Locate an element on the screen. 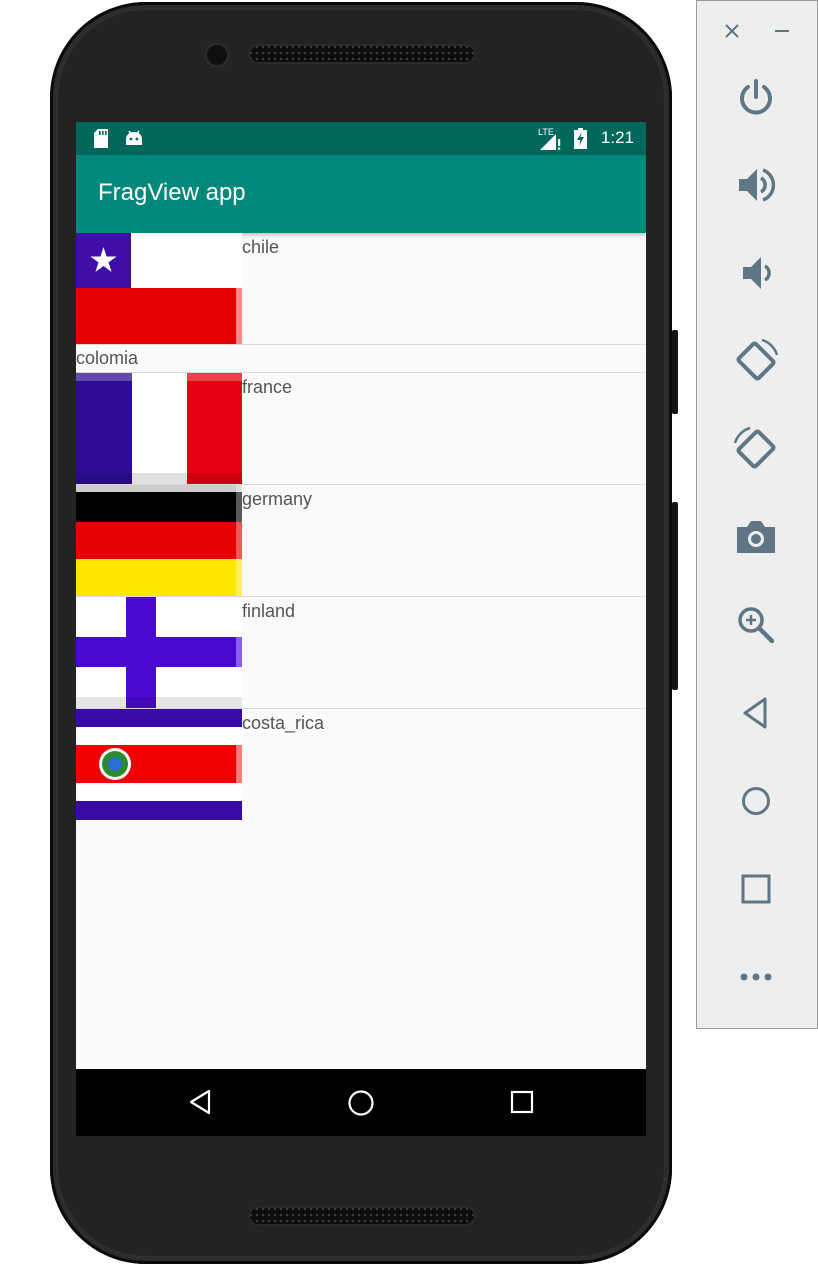  list-item-label: chile is located at coordinates (261, 247).